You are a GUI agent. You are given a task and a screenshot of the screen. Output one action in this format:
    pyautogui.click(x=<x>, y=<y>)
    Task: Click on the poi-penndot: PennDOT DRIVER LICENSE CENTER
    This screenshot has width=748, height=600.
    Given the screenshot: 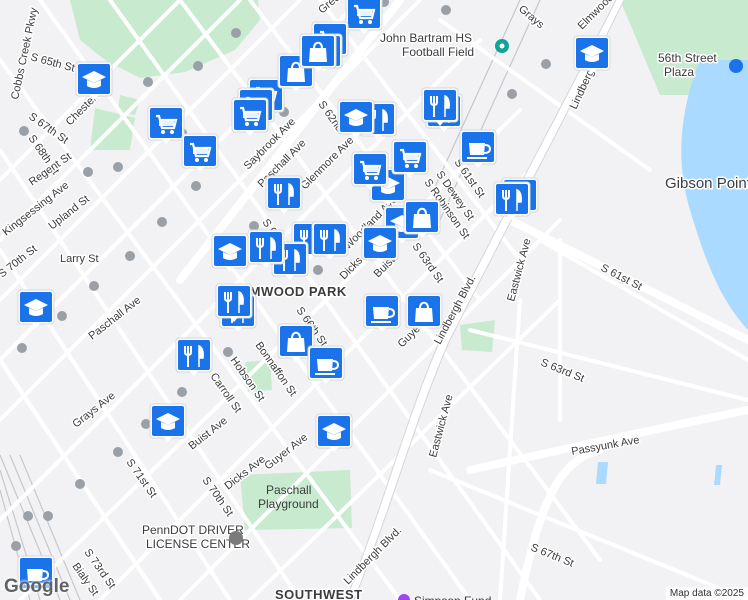 What is the action you would take?
    pyautogui.click(x=196, y=537)
    